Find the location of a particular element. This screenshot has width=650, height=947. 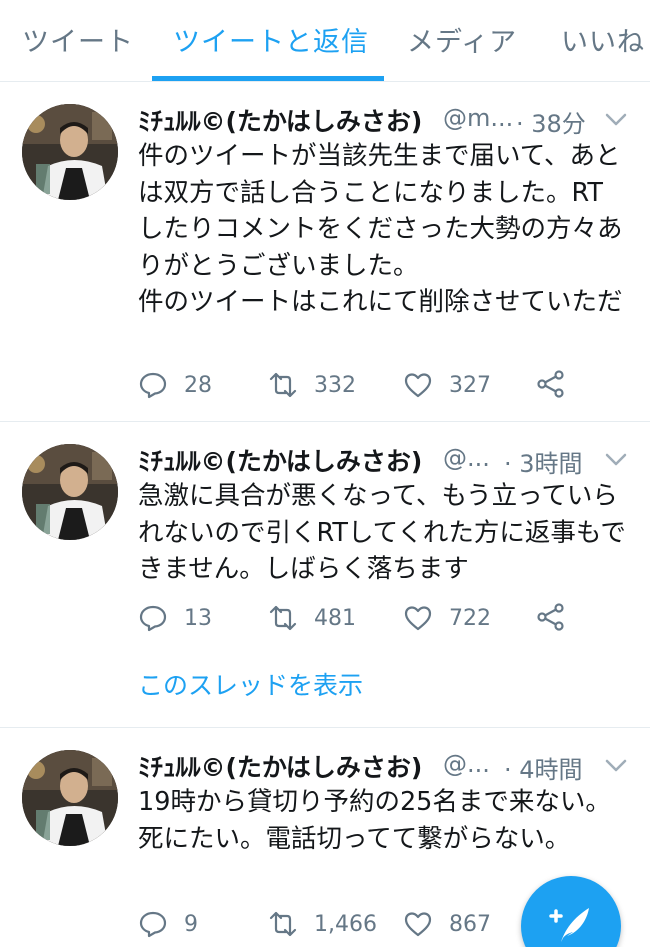

like-count: 722 is located at coordinates (470, 618).